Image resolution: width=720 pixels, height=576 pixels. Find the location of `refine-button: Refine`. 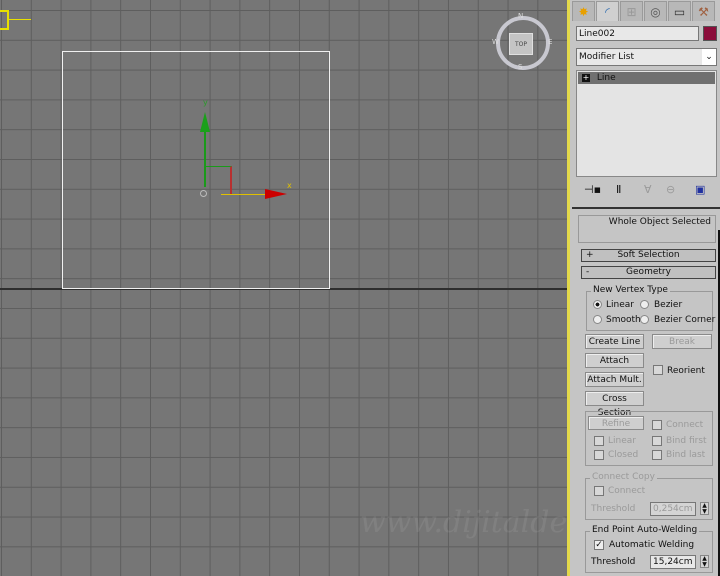

refine-button: Refine is located at coordinates (616, 423).